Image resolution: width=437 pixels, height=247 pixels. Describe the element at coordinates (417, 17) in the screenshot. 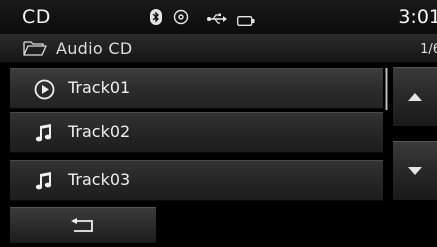

I see `clock: 3:01` at that location.